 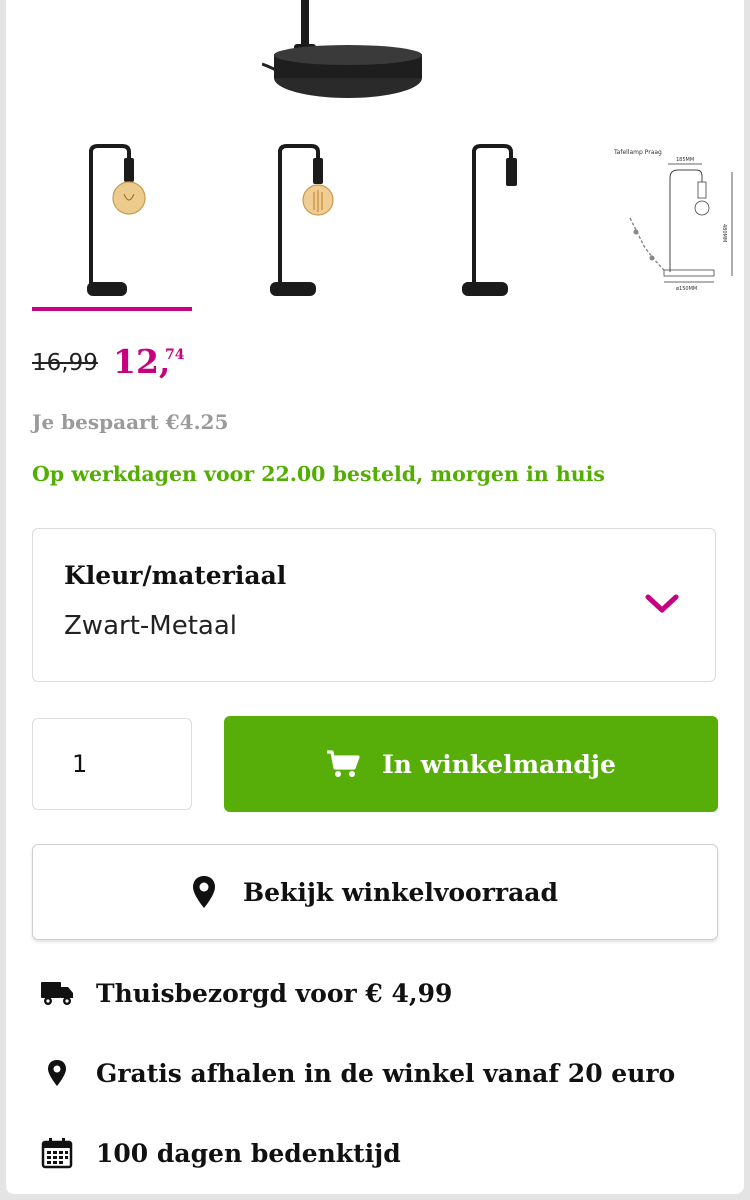 What do you see at coordinates (65, 363) in the screenshot?
I see `old-price: 16,99` at bounding box center [65, 363].